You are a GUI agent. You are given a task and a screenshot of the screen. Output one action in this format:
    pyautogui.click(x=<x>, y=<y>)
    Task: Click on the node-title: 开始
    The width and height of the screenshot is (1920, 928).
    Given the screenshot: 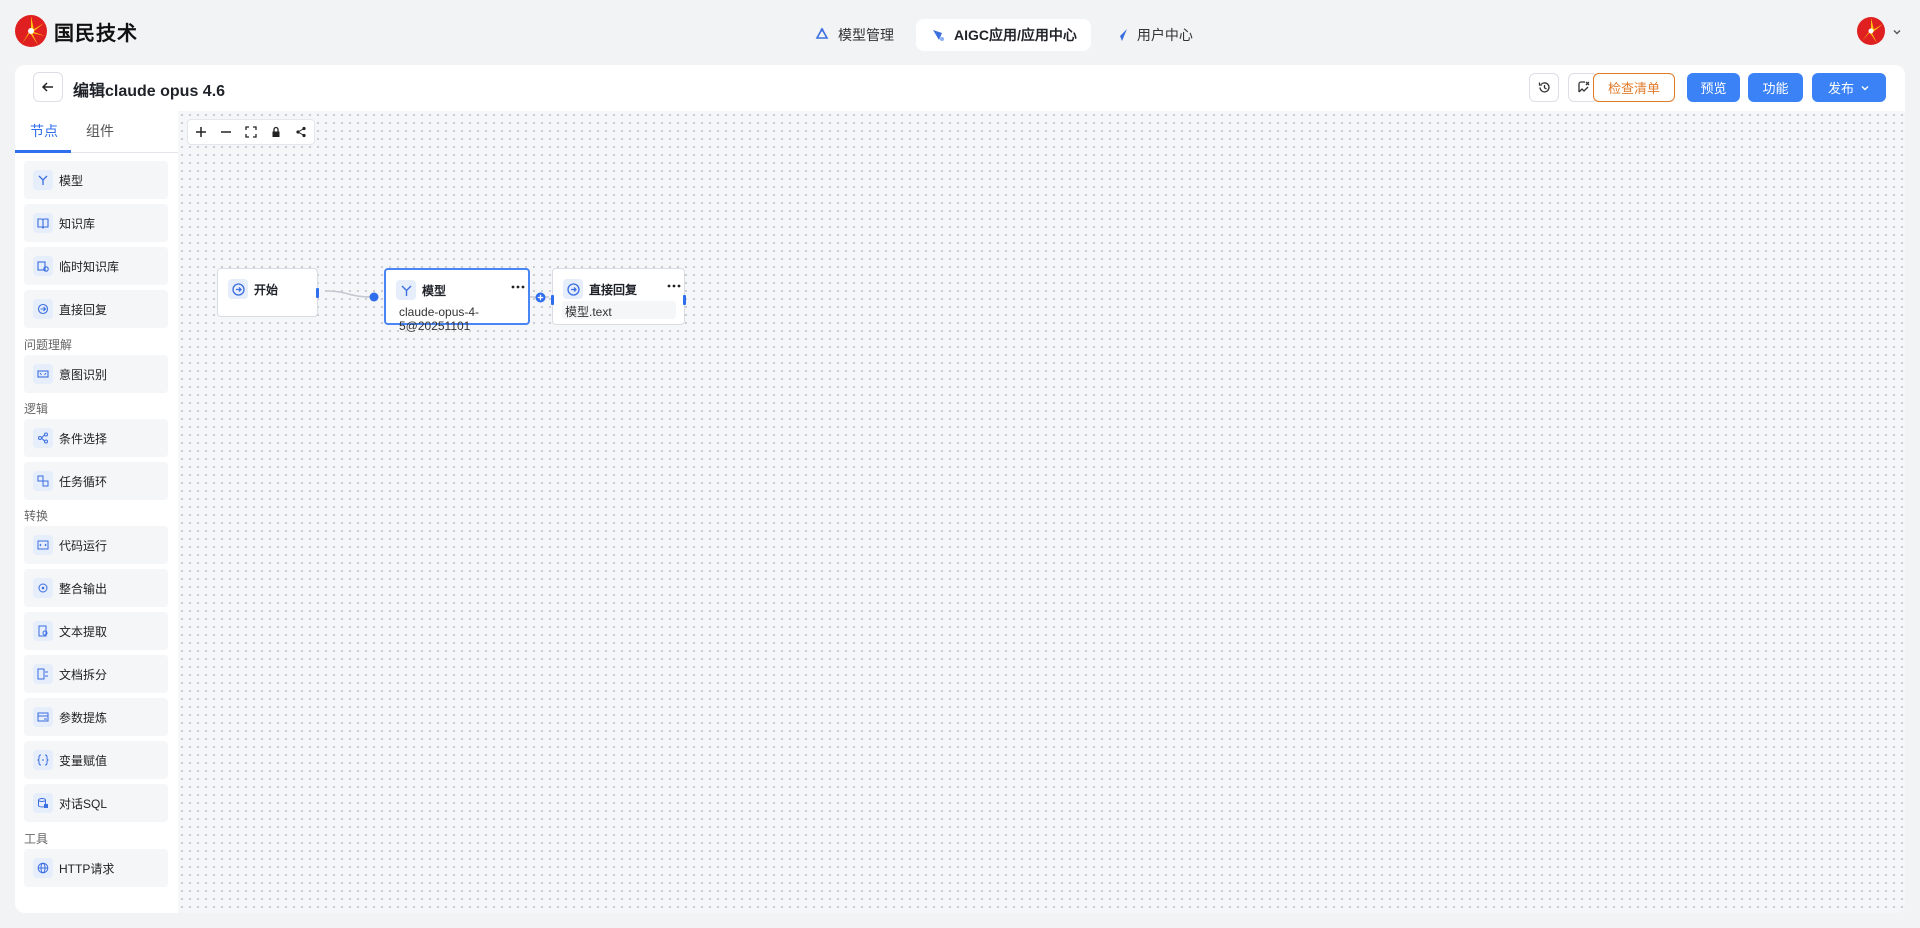 What is the action you would take?
    pyautogui.click(x=266, y=289)
    